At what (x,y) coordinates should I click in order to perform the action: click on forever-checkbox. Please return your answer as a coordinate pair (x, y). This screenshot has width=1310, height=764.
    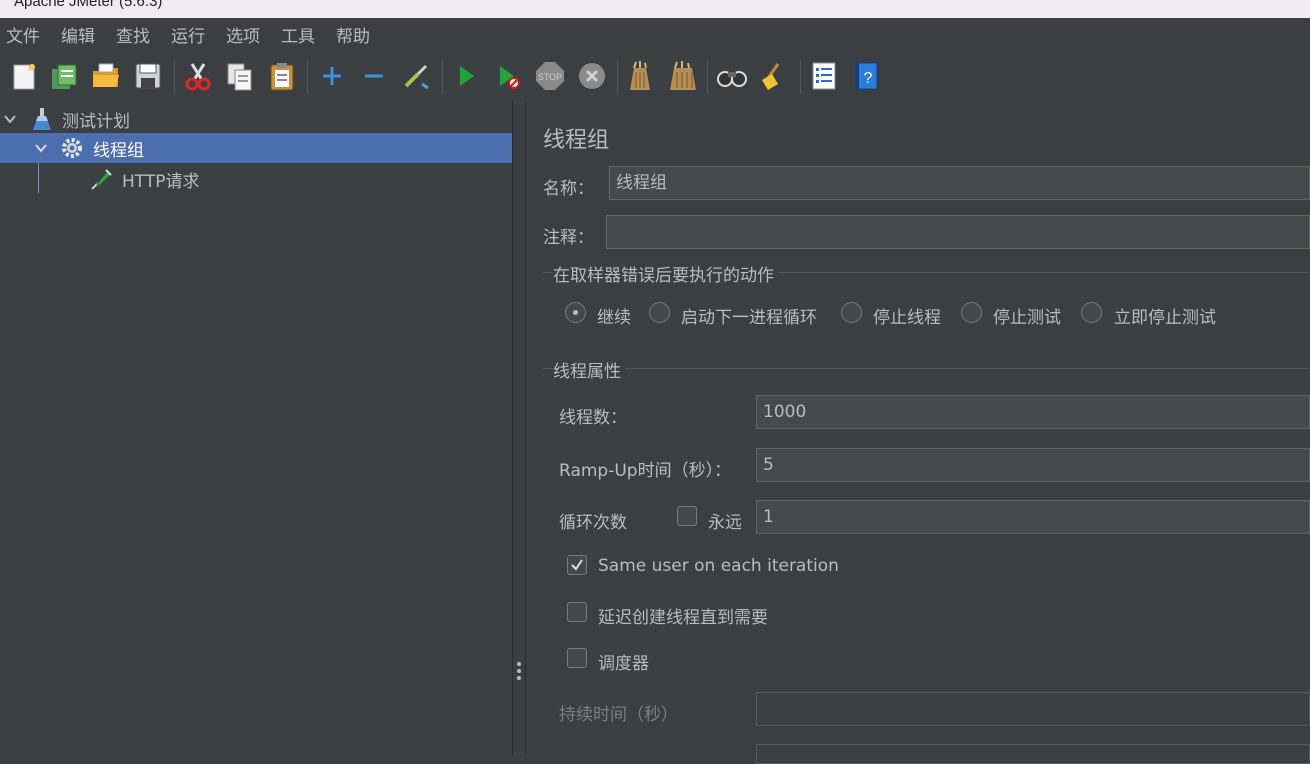
    Looking at the image, I should click on (687, 516).